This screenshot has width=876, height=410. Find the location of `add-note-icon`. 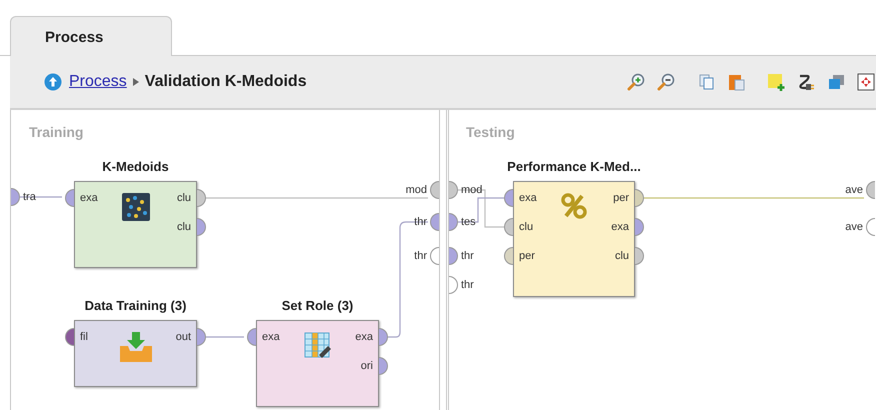

add-note-icon is located at coordinates (776, 82).